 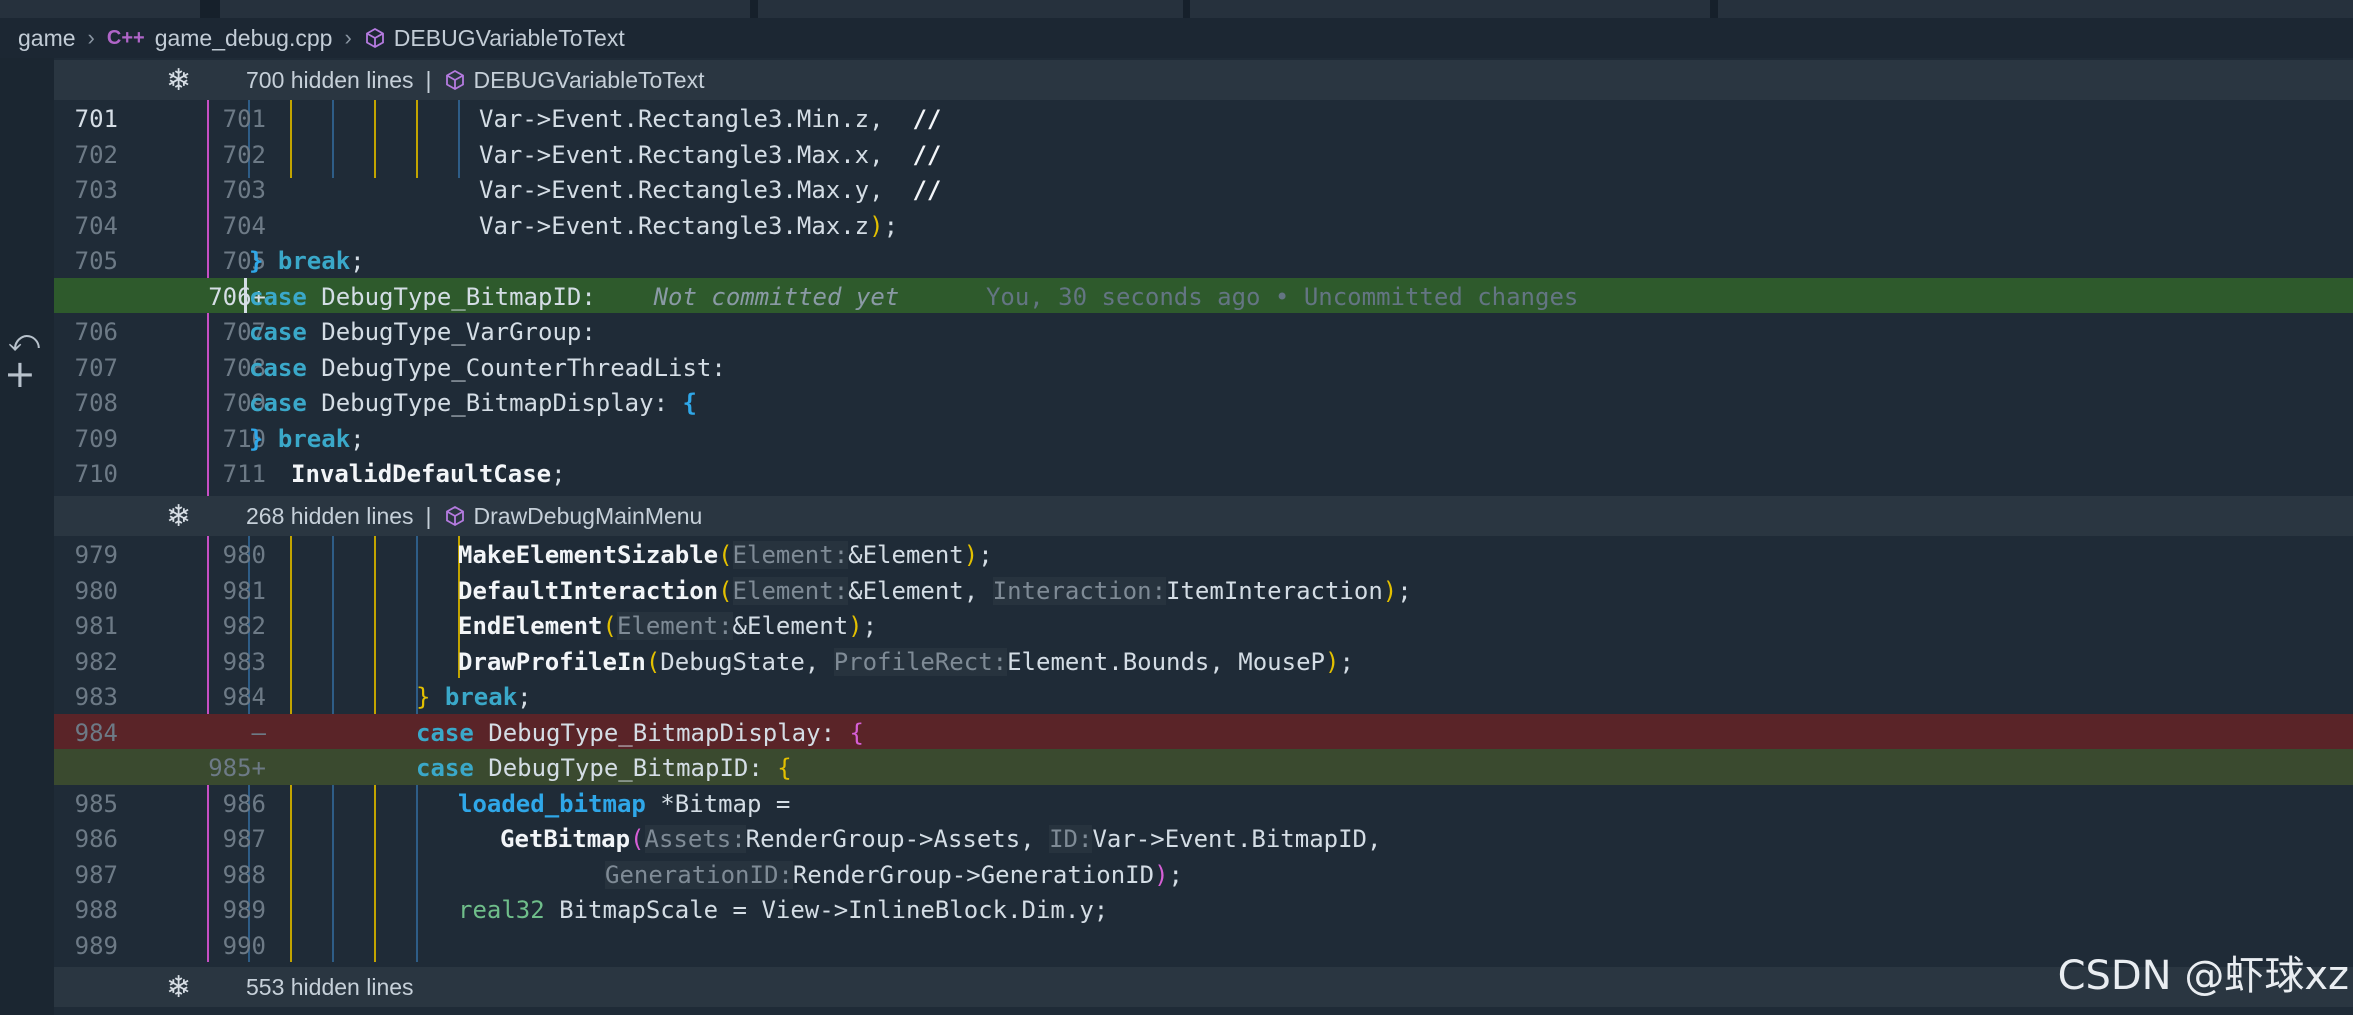 What do you see at coordinates (27, 536) in the screenshot?
I see `change-gutter: ⤺ +` at bounding box center [27, 536].